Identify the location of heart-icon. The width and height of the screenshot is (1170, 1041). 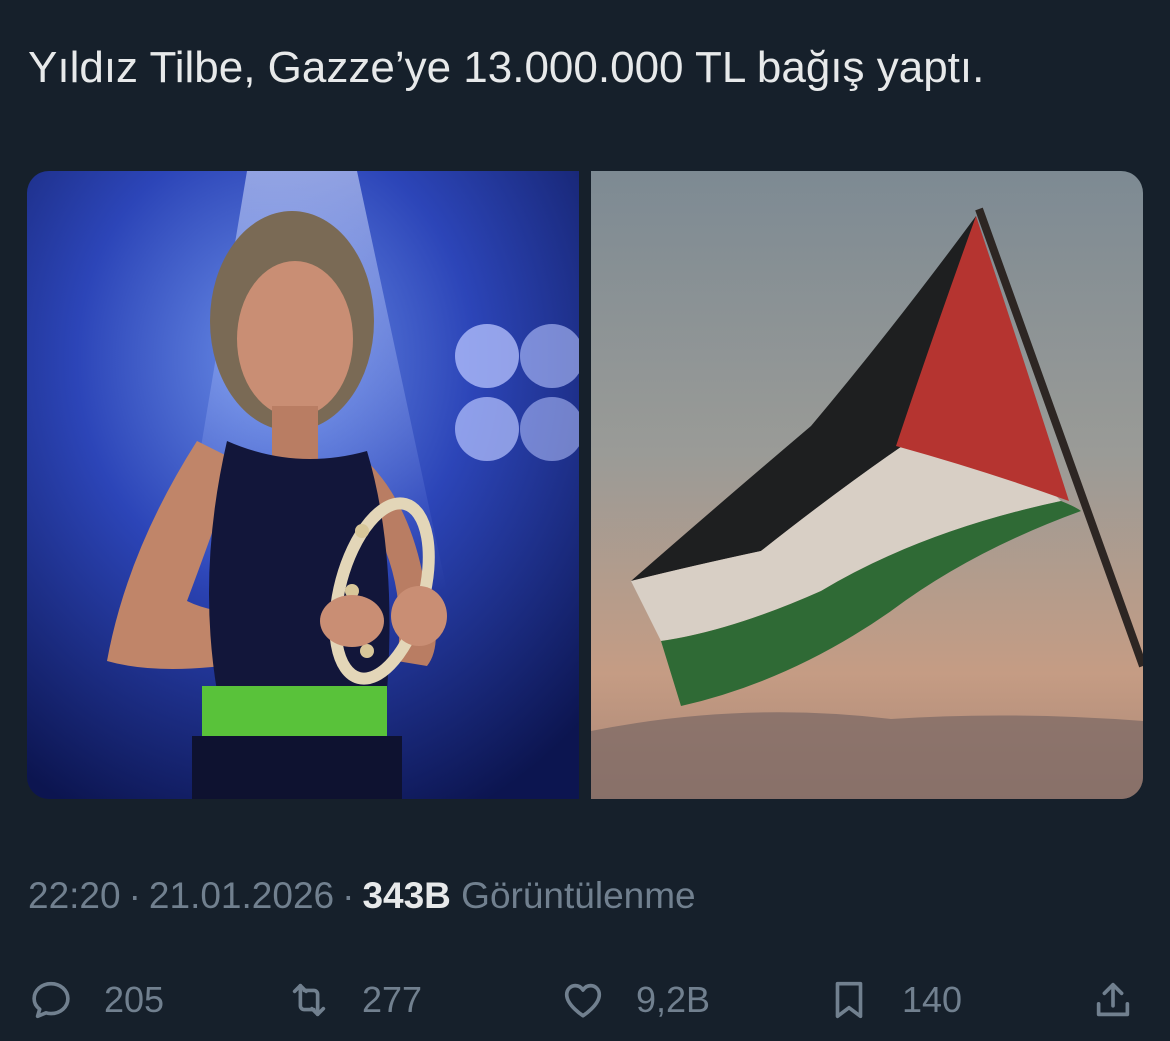
(583, 1000).